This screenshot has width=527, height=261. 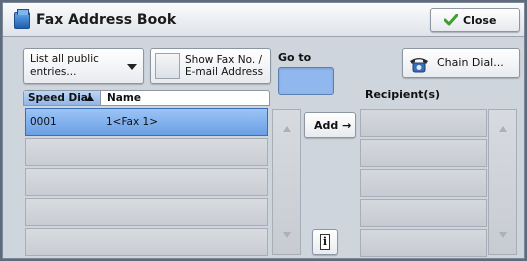 I want to click on title-bar: Fax Address Book Close, so click(x=263, y=20).